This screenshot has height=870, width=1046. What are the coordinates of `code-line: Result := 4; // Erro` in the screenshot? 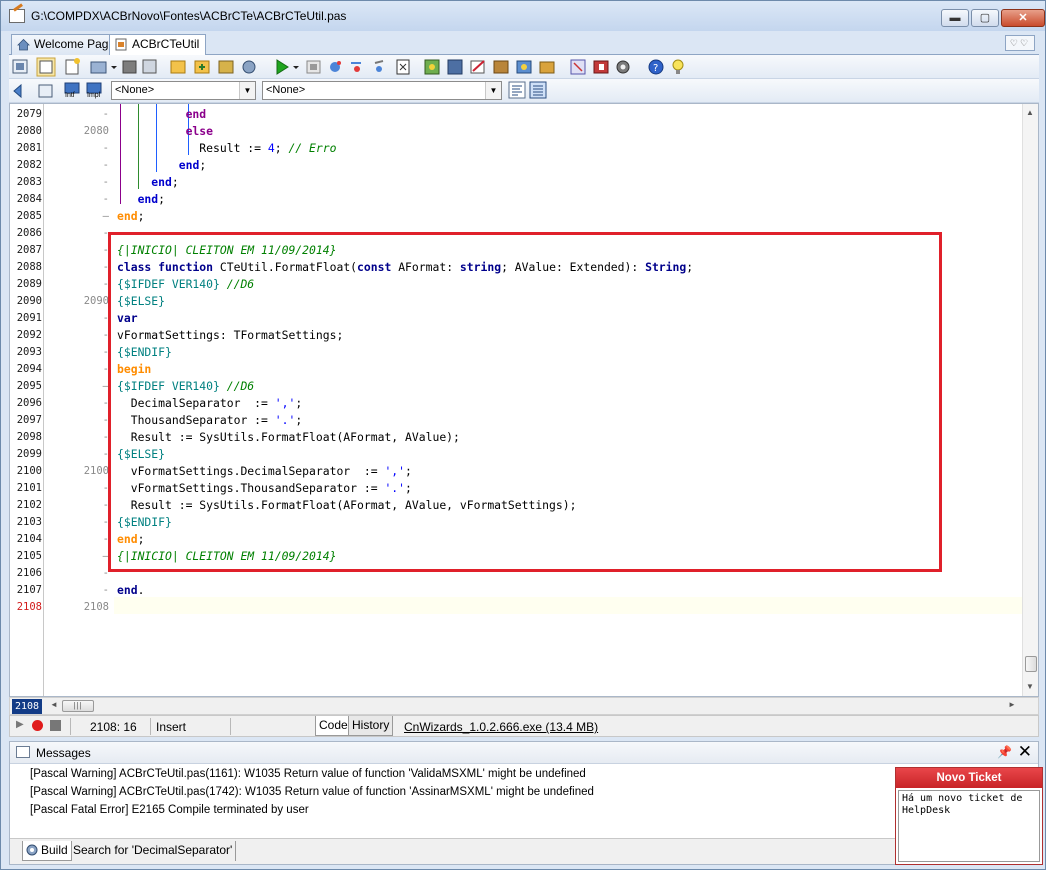 It's located at (571, 148).